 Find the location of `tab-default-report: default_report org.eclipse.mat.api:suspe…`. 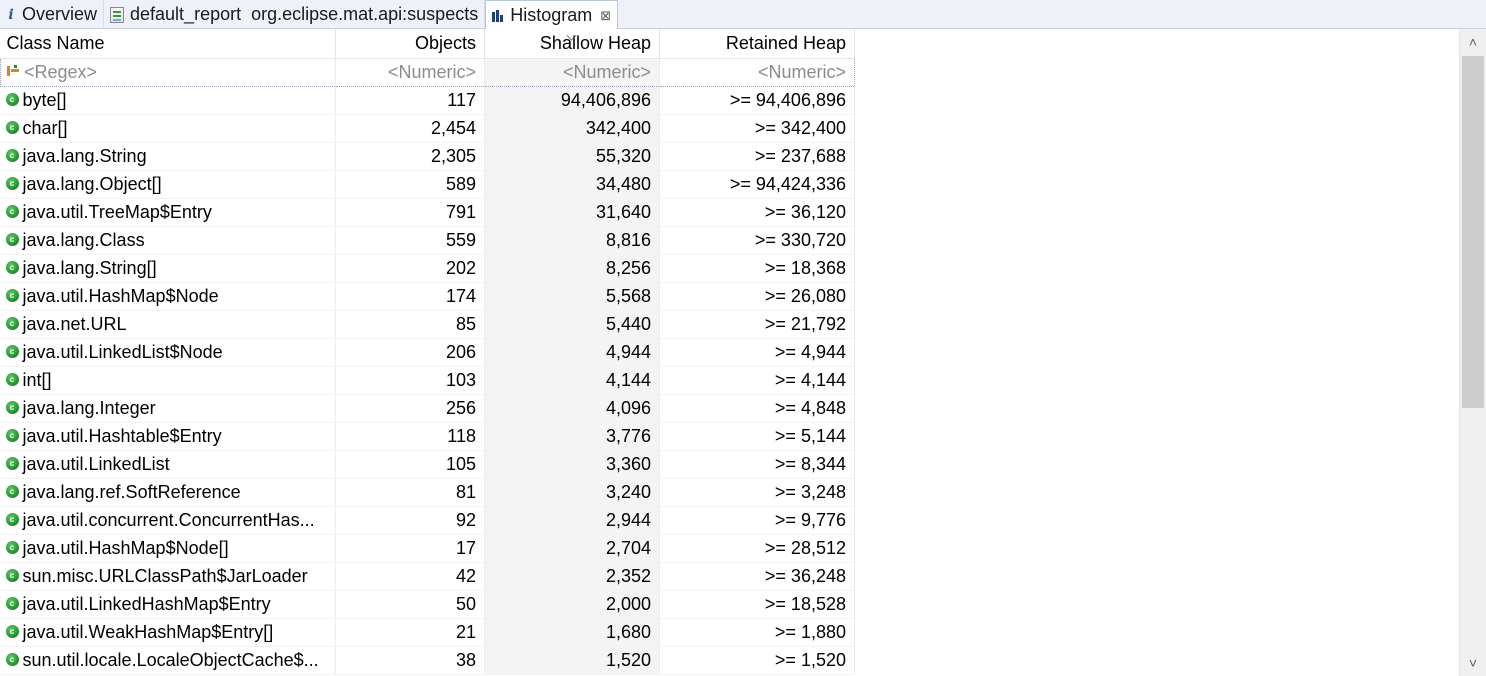

tab-default-report: default_report org.eclipse.mat.api:suspe… is located at coordinates (295, 14).